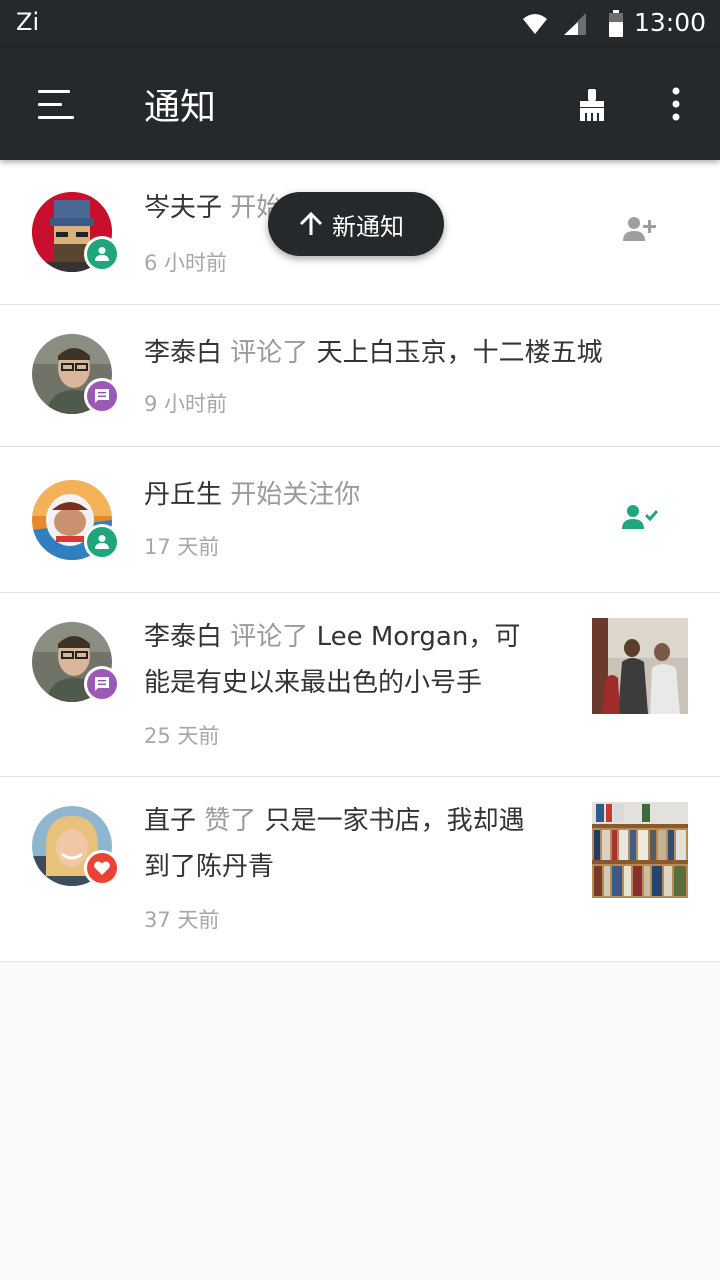 The width and height of the screenshot is (720, 1280). I want to click on timestamp: 6 小时前, so click(186, 263).